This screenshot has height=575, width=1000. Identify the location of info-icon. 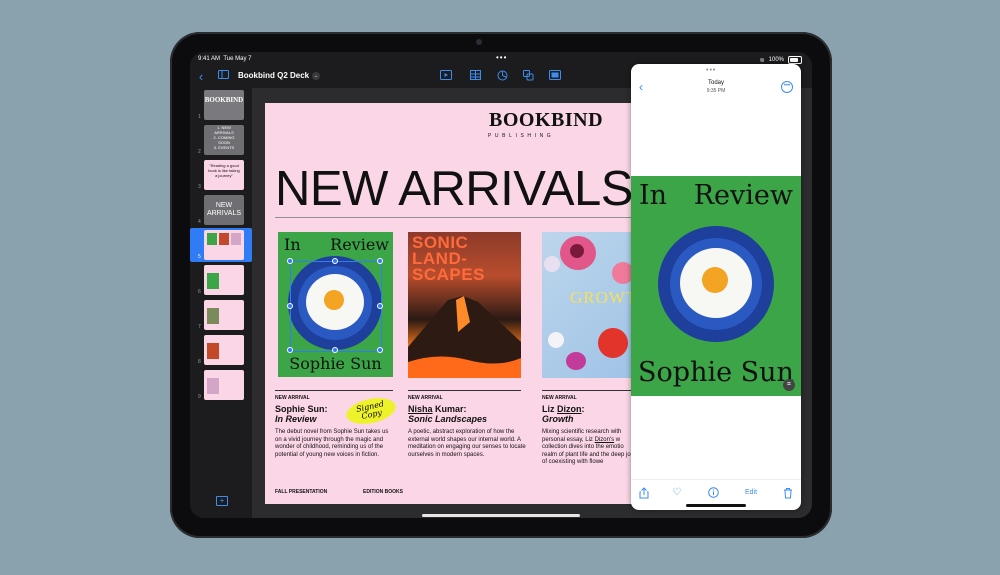
(713, 494).